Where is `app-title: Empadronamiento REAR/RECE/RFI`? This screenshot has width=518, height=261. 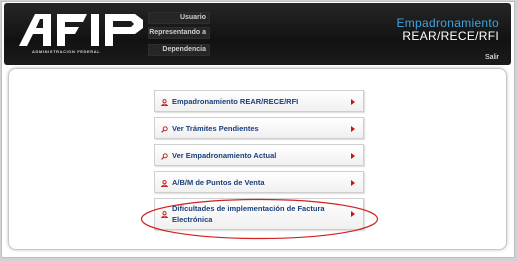 app-title: Empadronamiento REAR/RECE/RFI is located at coordinates (447, 30).